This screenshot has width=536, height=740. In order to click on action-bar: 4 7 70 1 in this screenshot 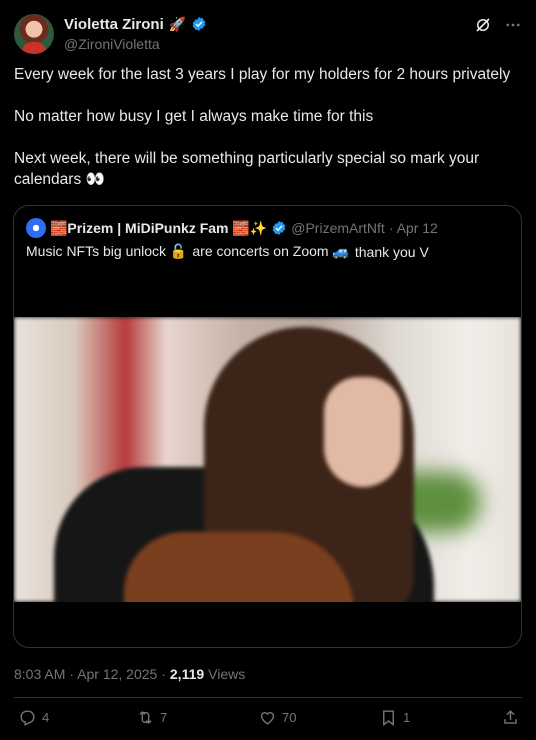, I will do `click(268, 719)`.